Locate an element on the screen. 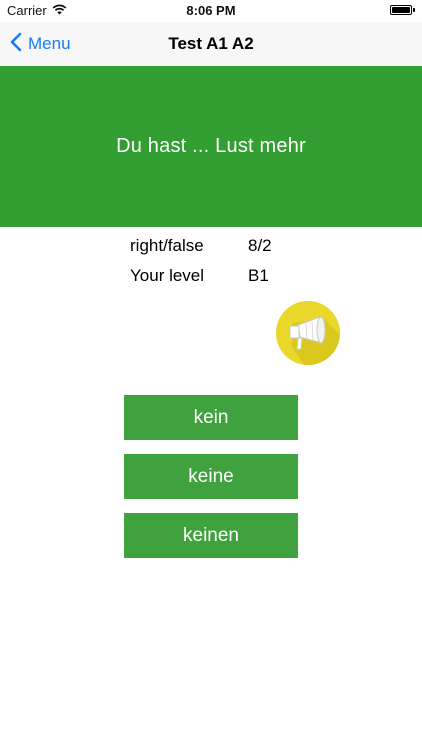 The image size is (422, 750). battery-icon is located at coordinates (402, 10).